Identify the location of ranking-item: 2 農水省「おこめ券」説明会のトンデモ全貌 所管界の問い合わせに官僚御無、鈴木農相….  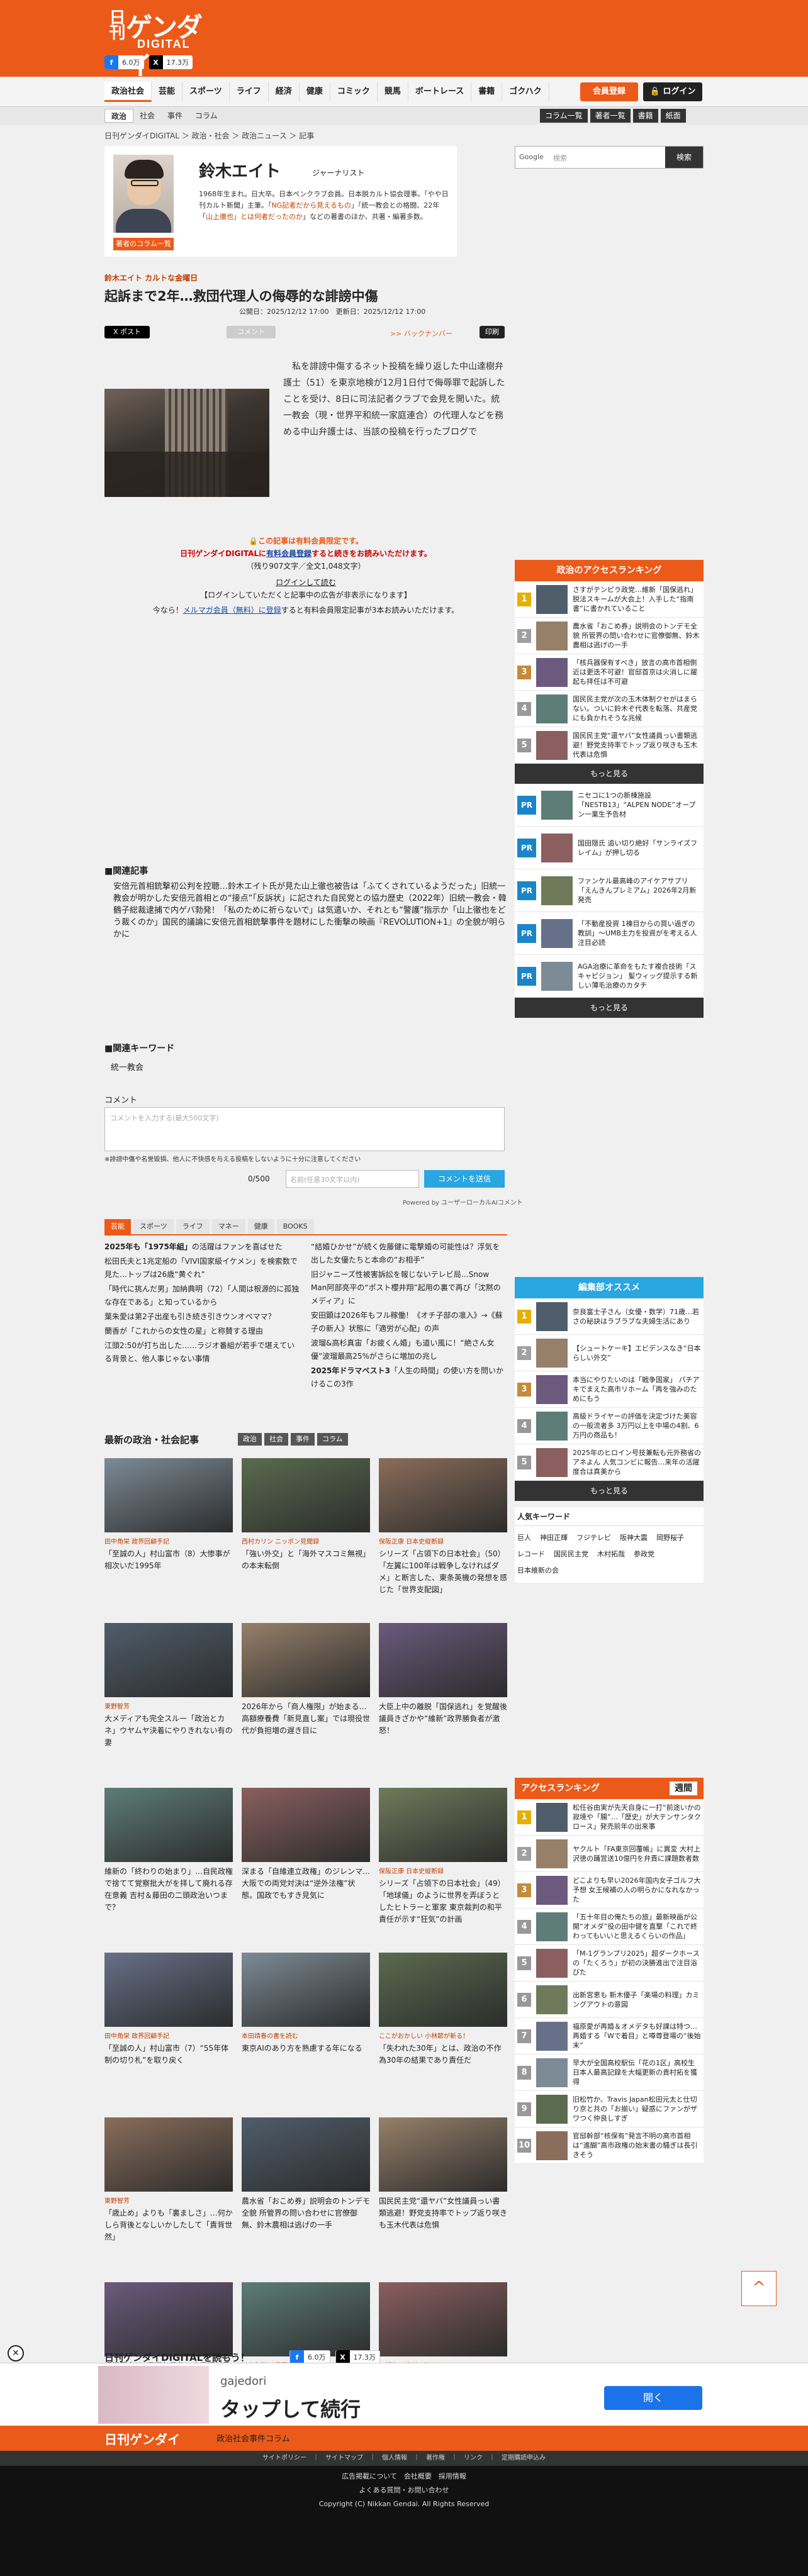
(609, 636).